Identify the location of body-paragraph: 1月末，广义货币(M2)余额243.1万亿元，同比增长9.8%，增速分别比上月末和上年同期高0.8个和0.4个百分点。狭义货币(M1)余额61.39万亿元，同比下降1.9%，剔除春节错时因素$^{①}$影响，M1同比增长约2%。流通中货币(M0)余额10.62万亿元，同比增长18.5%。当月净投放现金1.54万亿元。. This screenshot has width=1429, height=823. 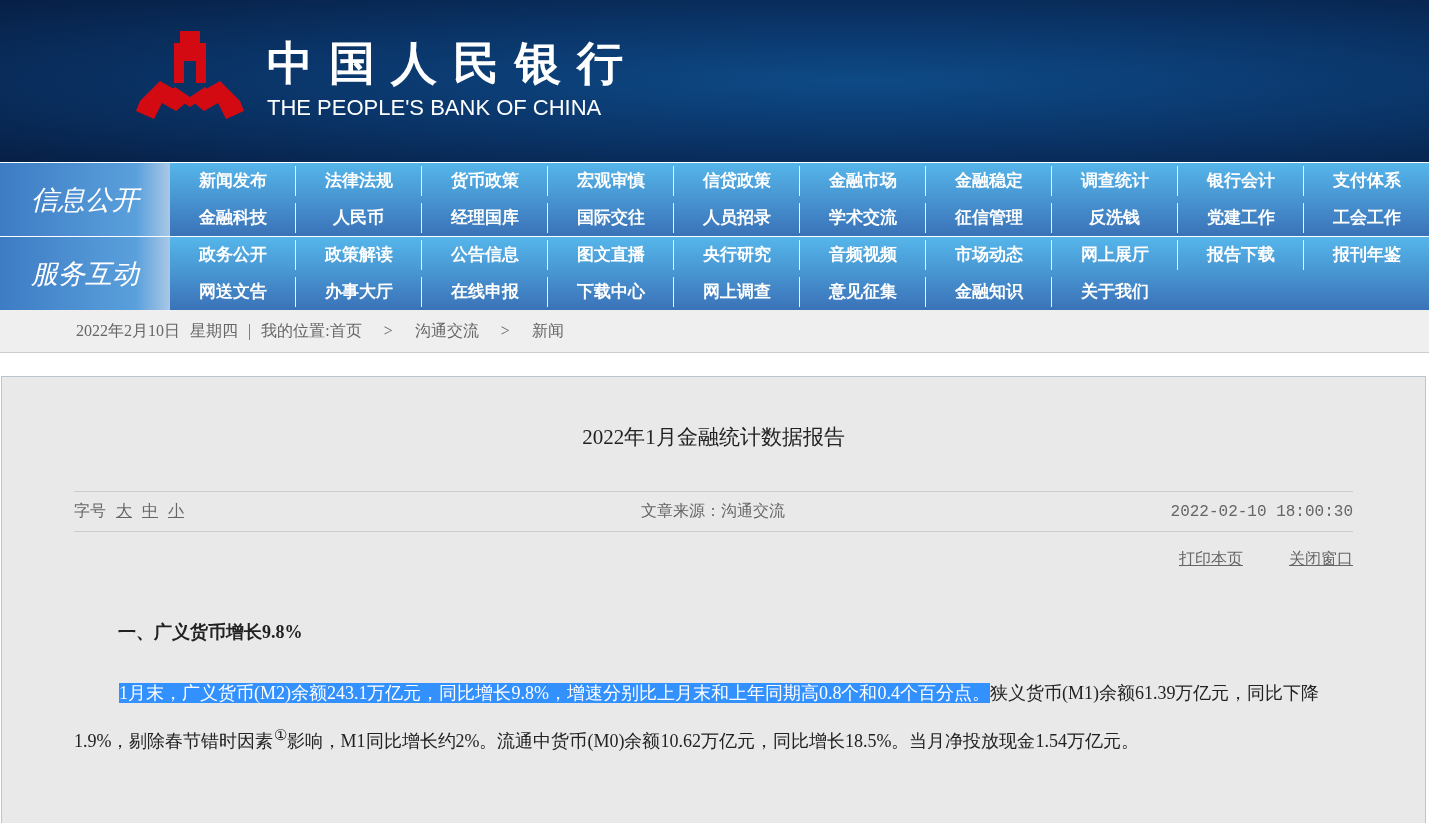
(697, 717).